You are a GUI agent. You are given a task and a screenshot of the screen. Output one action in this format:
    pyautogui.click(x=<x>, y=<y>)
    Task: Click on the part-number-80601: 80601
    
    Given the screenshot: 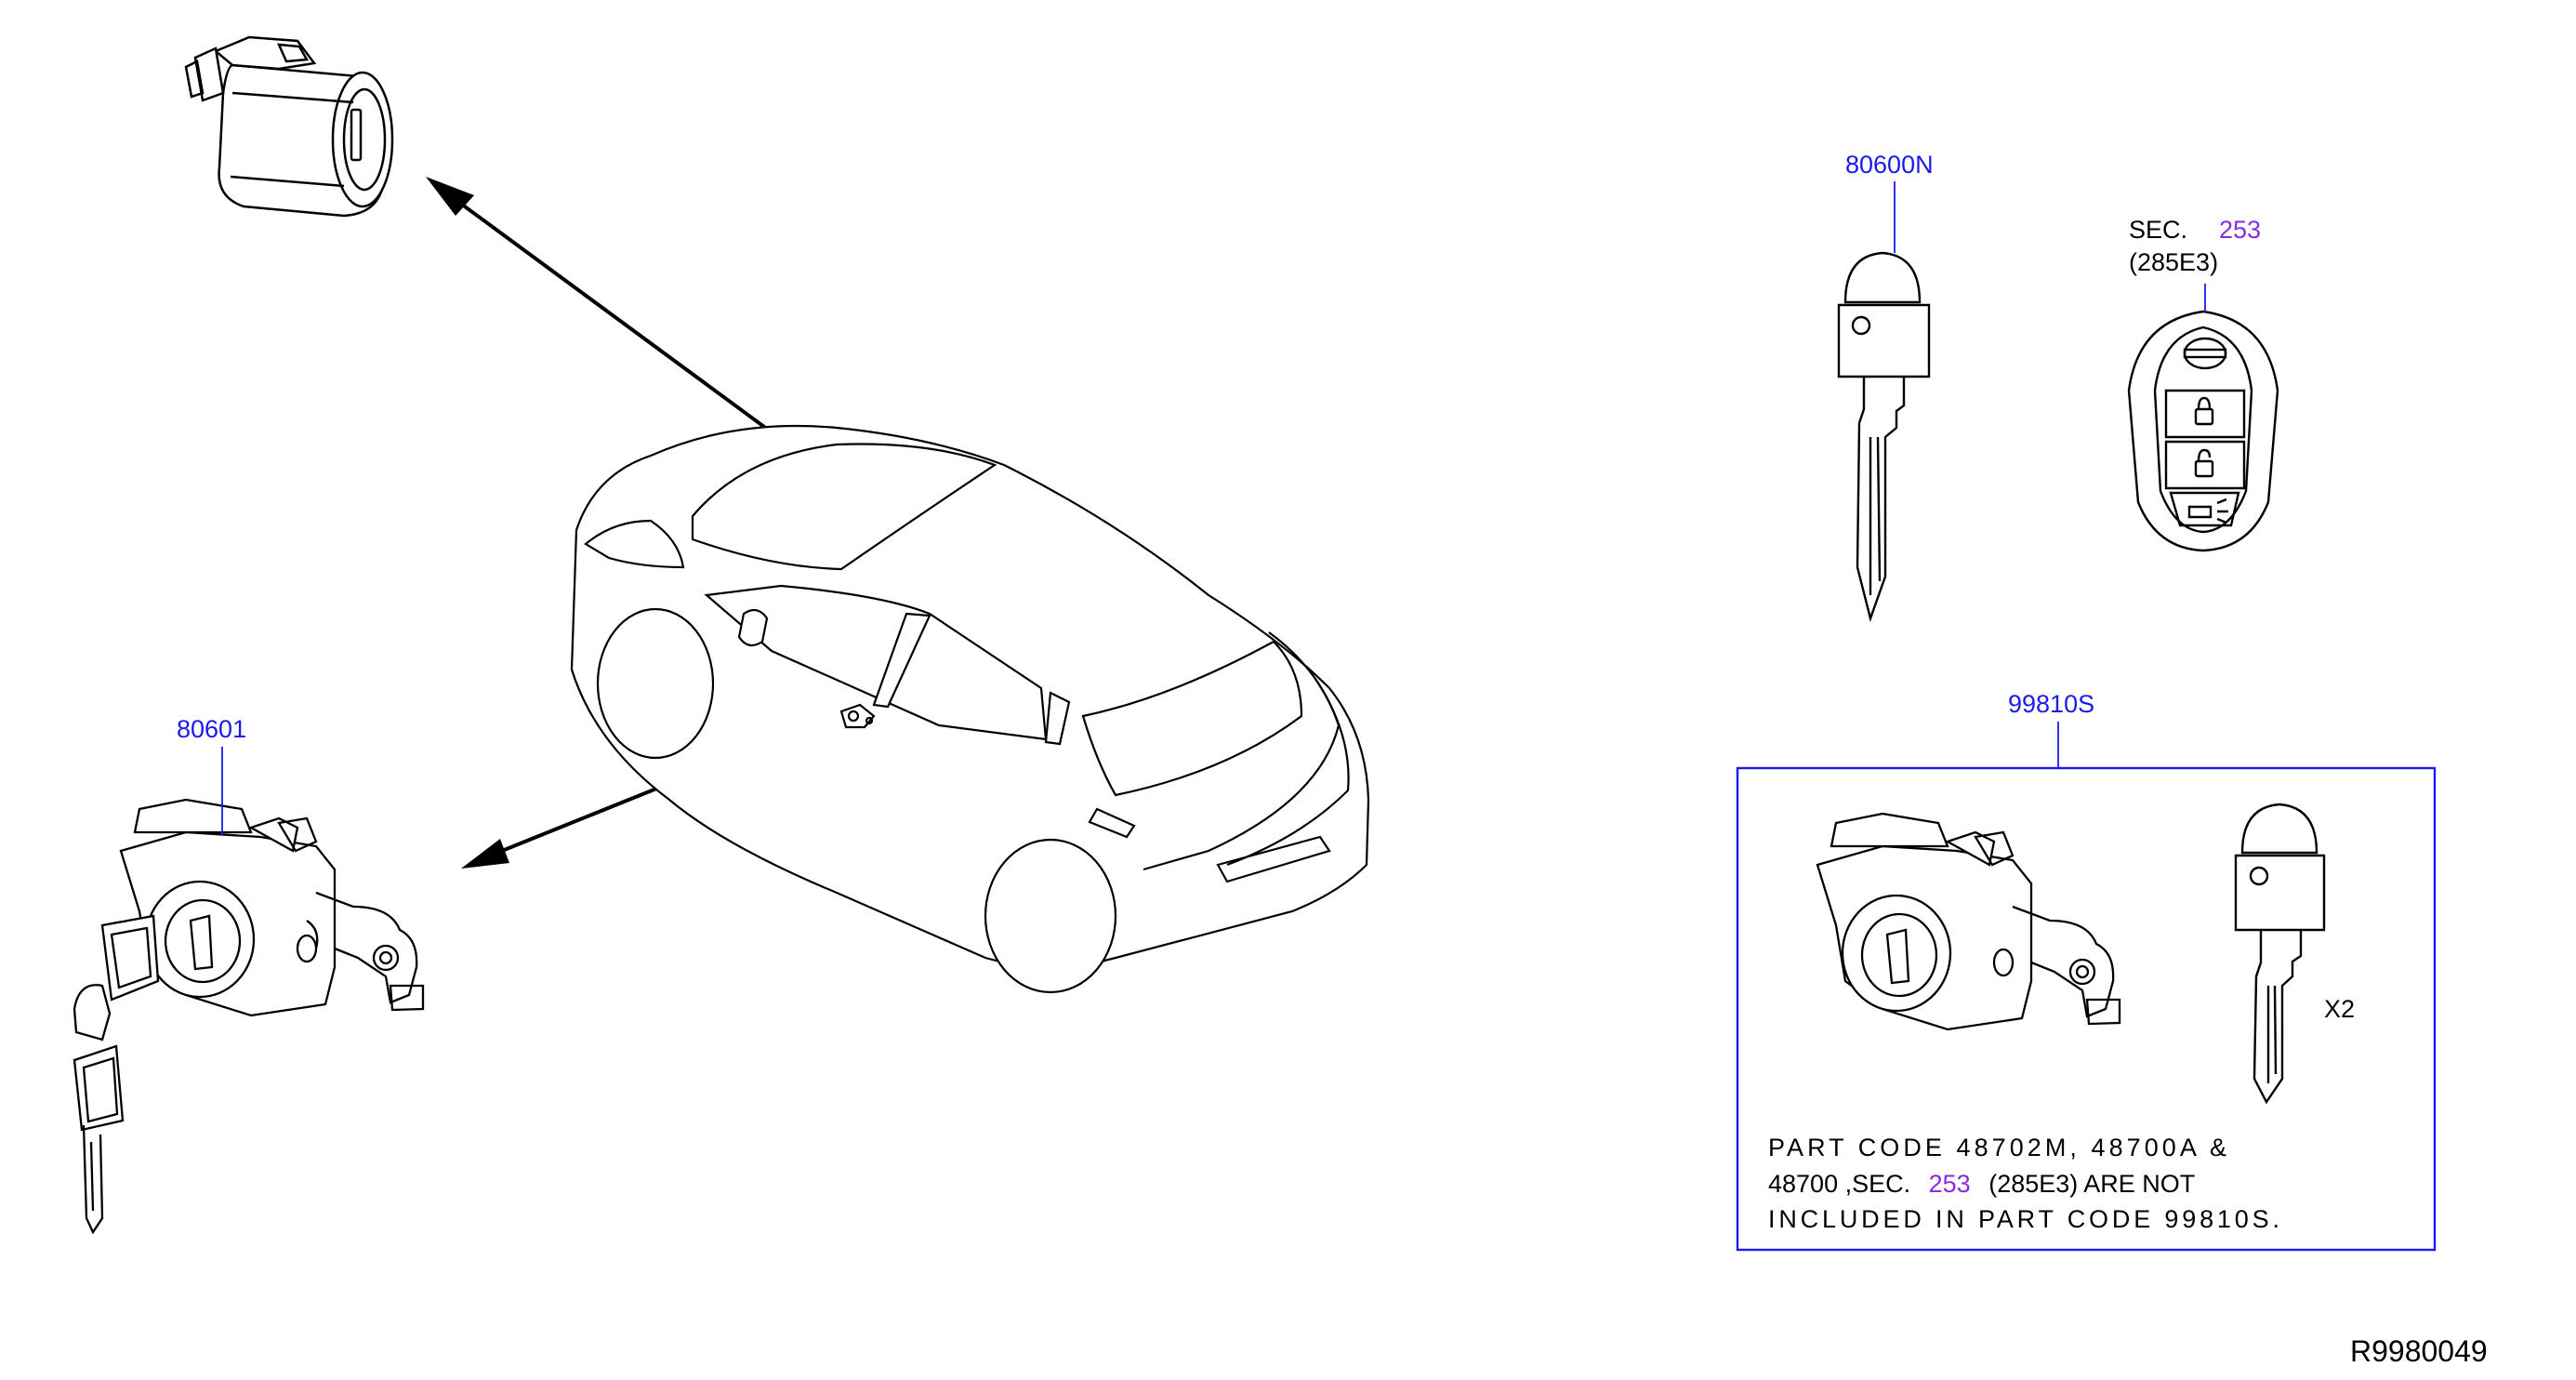 What is the action you would take?
    pyautogui.click(x=211, y=729)
    